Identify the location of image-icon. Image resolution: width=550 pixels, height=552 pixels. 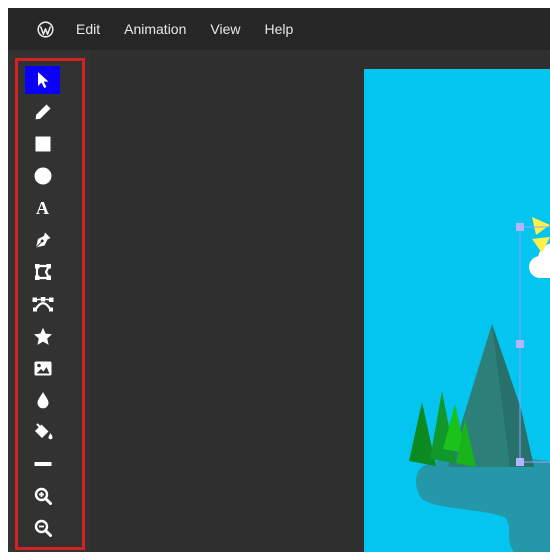
(42, 368).